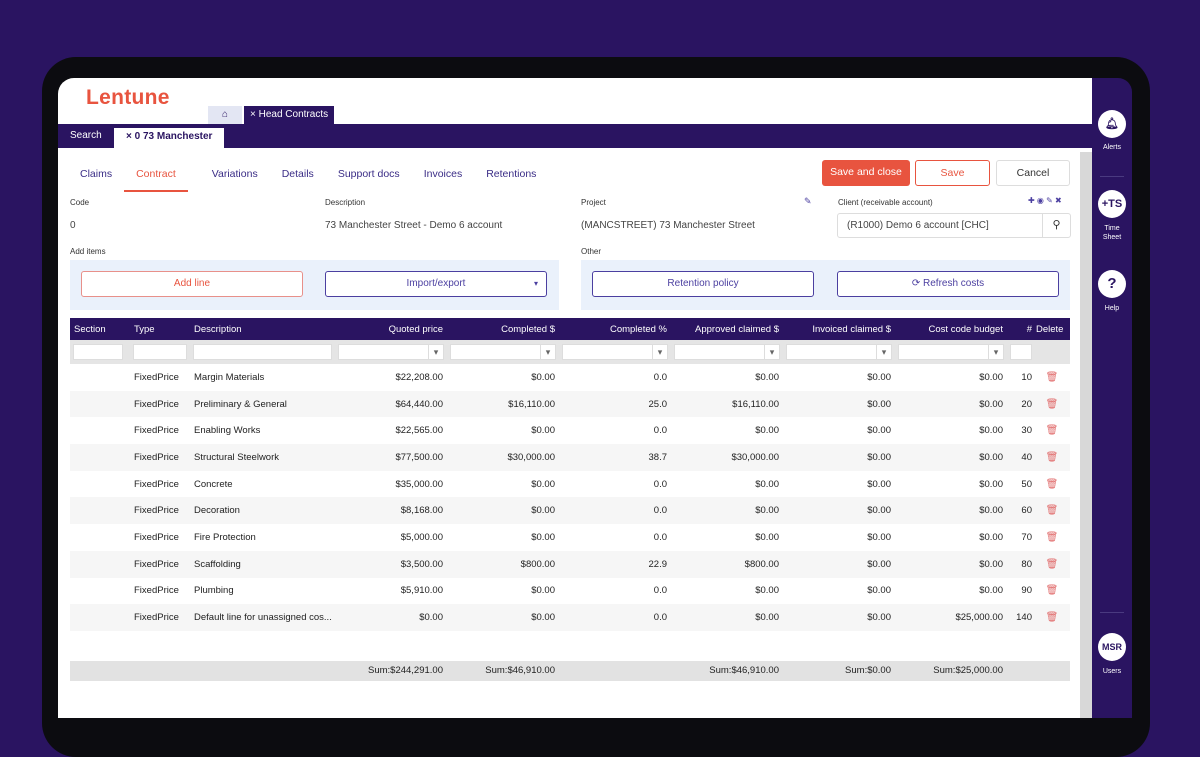 The image size is (1200, 757). What do you see at coordinates (192, 284) in the screenshot?
I see `add-line-button: Add line` at bounding box center [192, 284].